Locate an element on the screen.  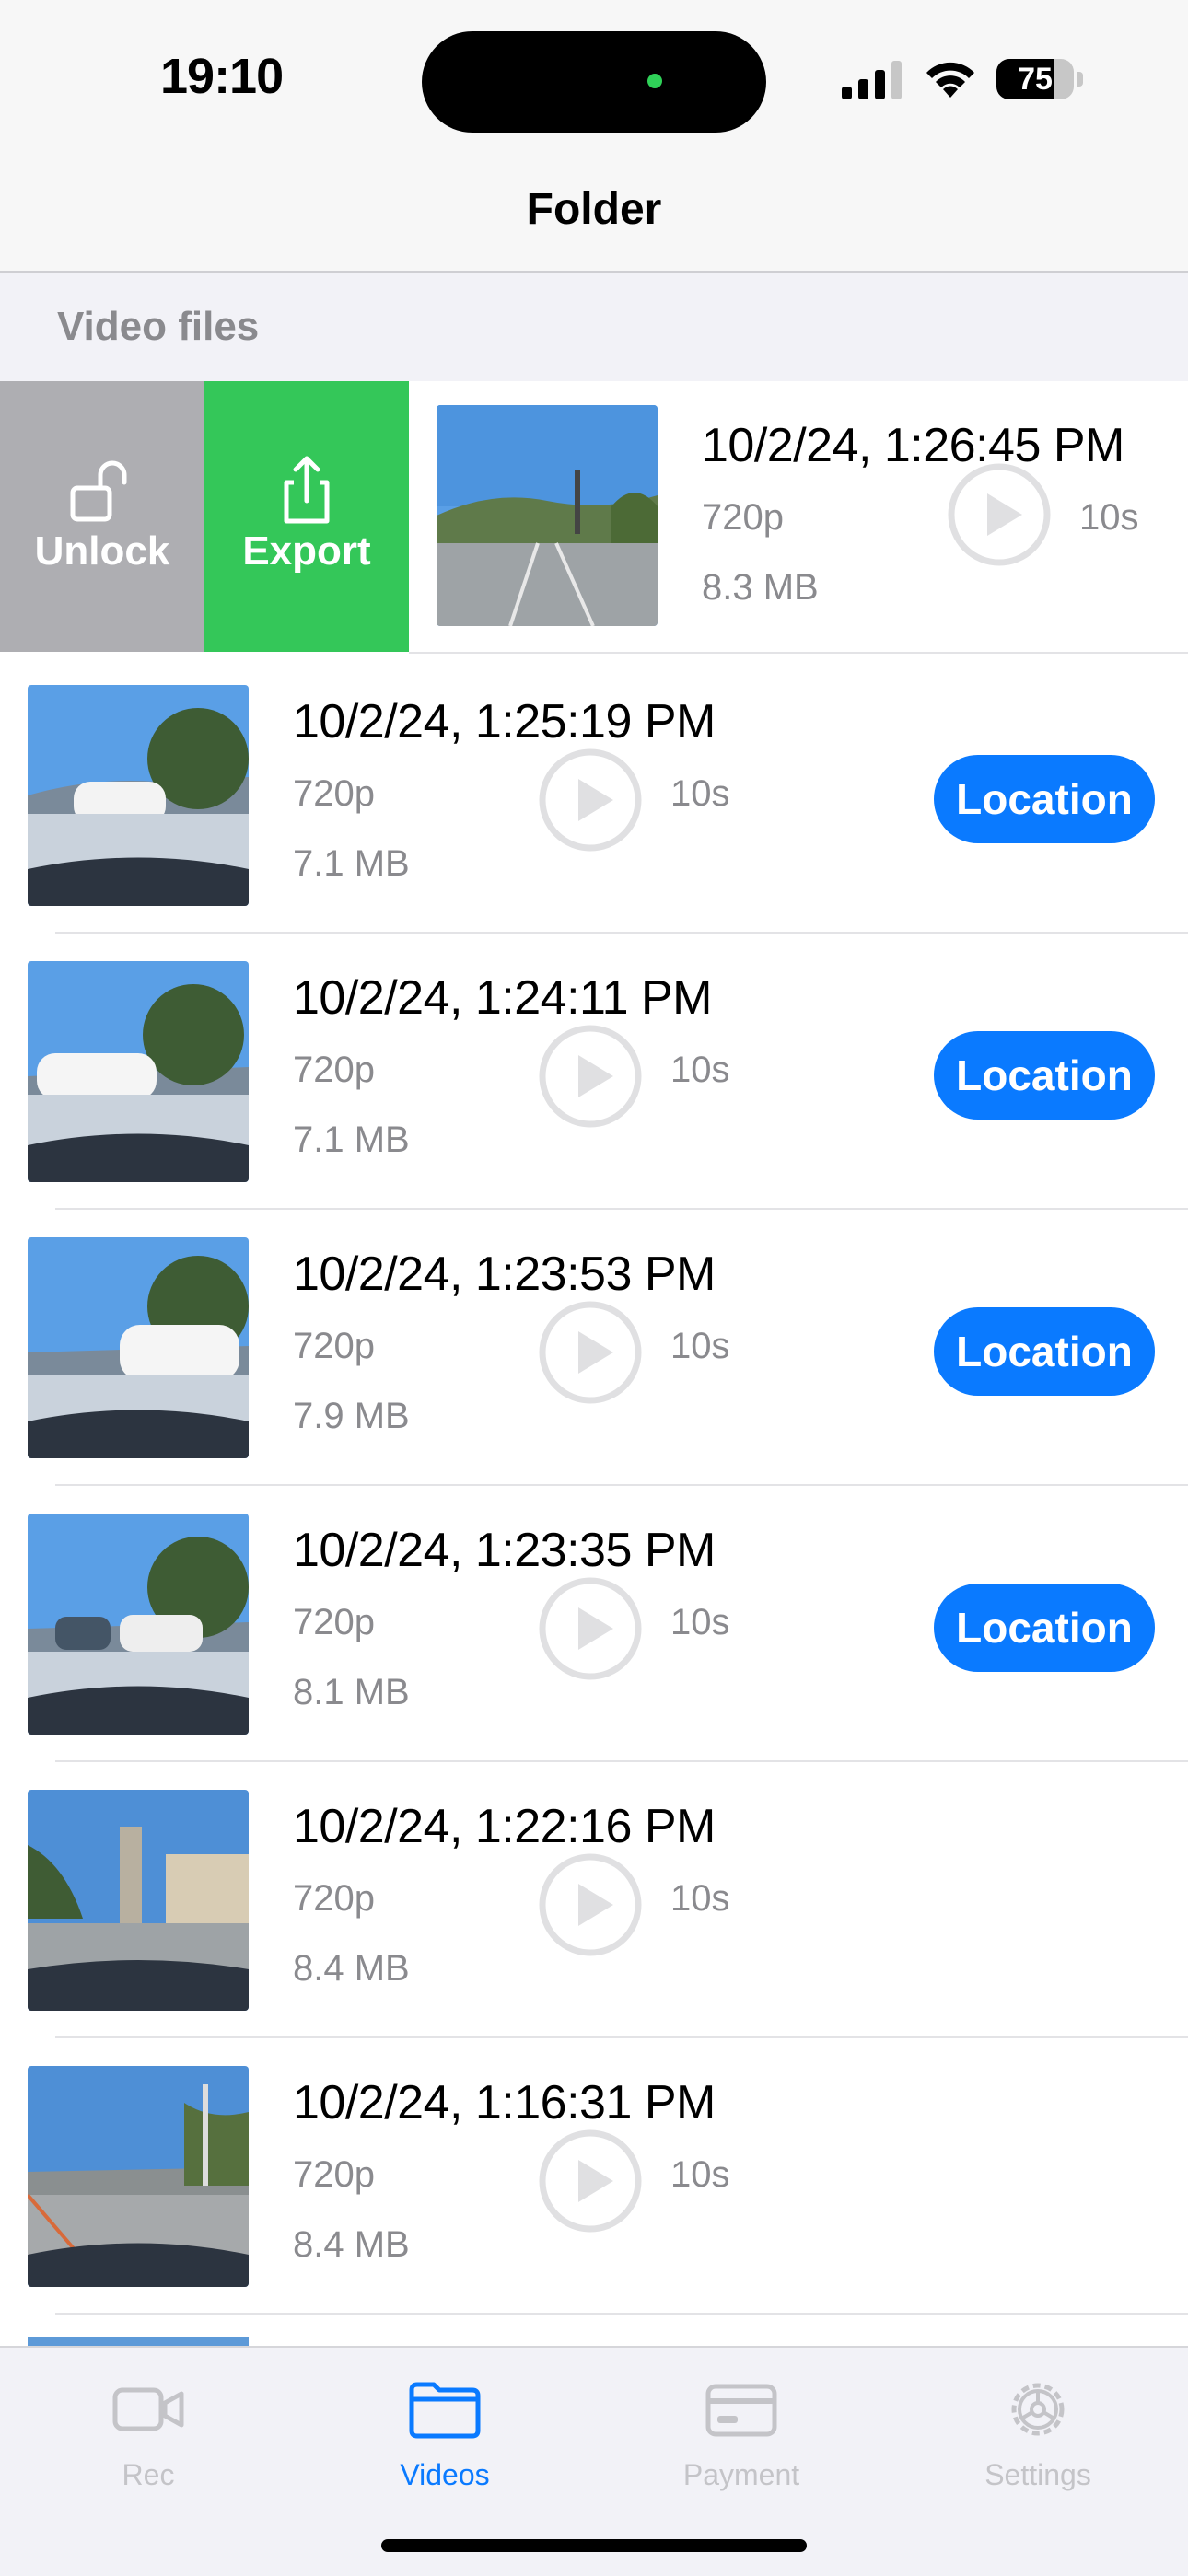
tab-payment: Payment is located at coordinates (741, 2439).